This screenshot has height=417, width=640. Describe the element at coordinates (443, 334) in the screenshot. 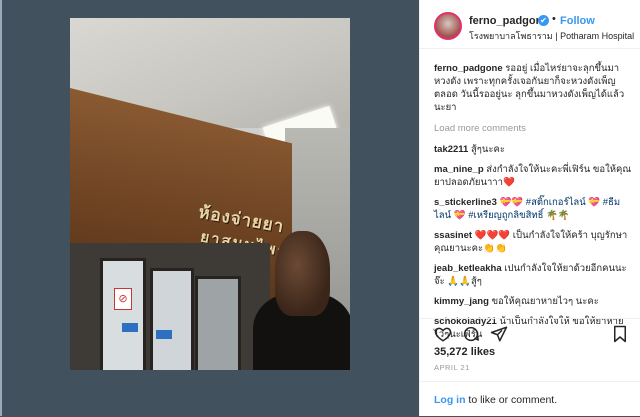

I see `heart-icon` at that location.